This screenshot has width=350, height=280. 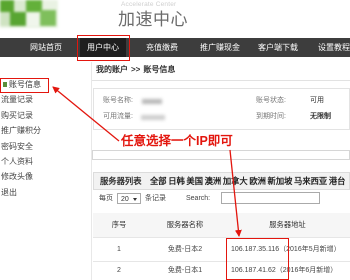 I want to click on account-status-label: 账号状态:, so click(x=271, y=100).